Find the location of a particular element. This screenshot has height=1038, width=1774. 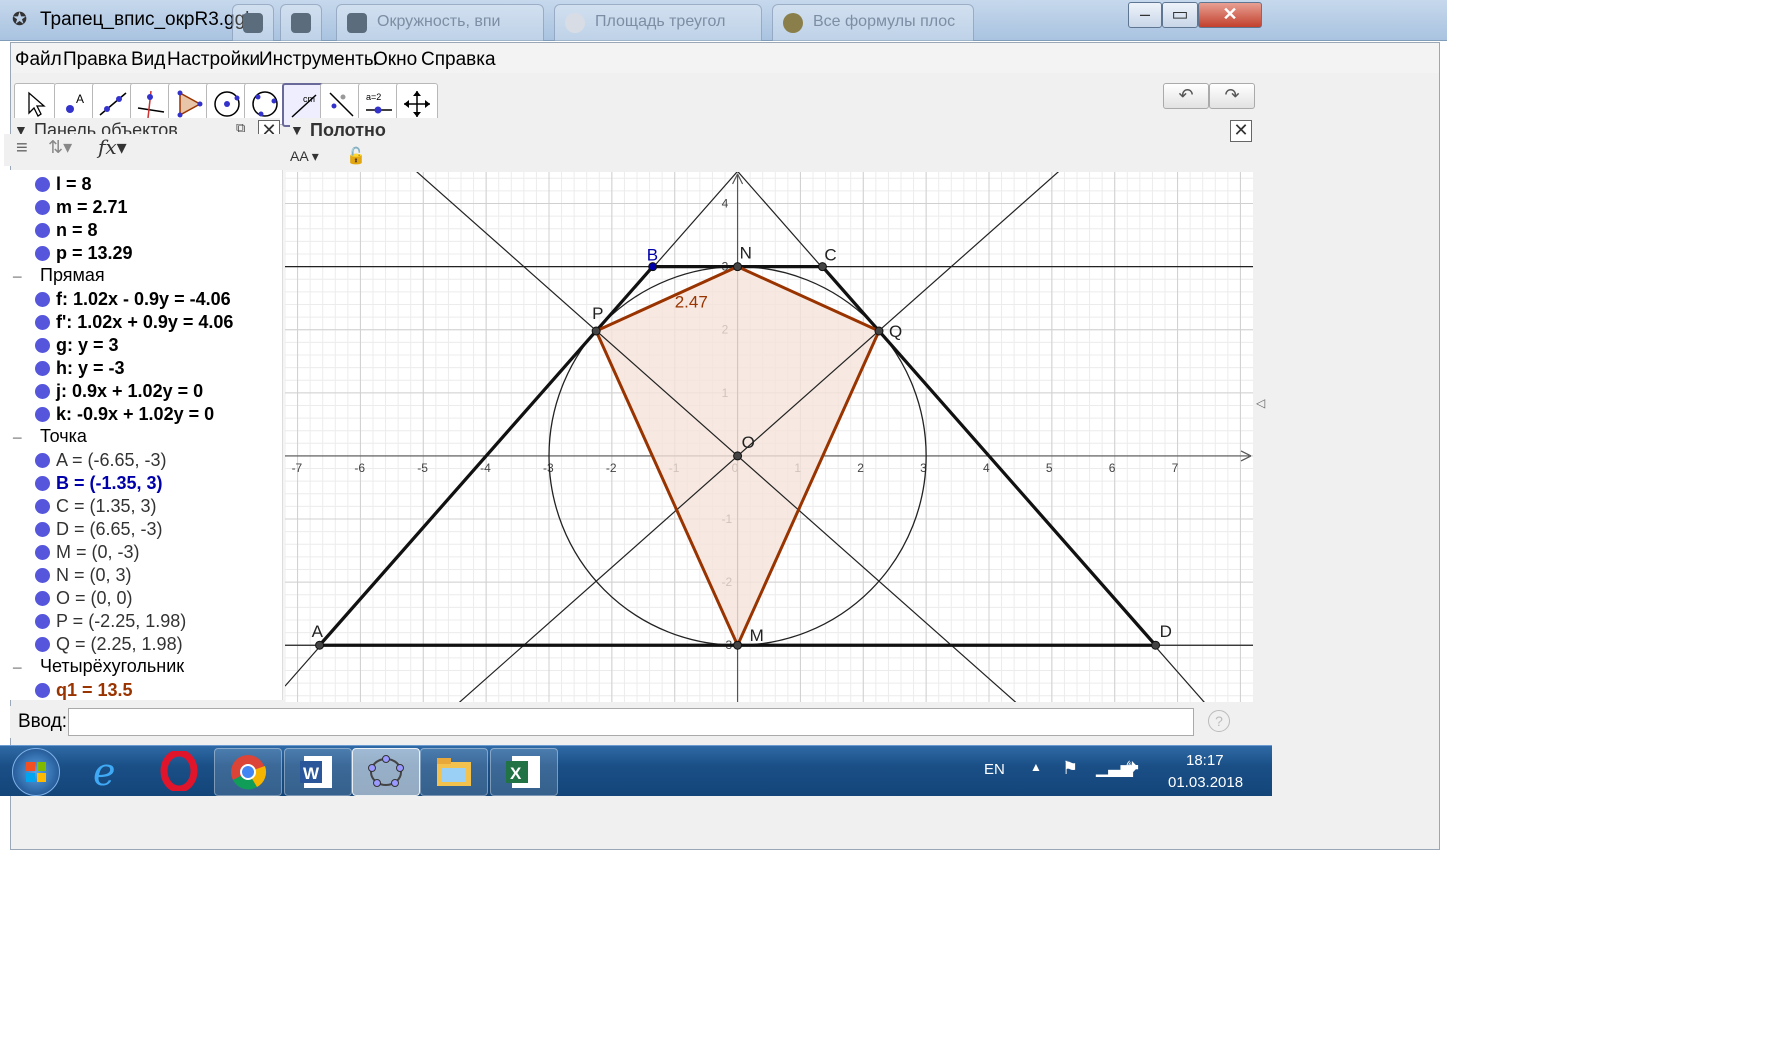

side-expand-icon: ◁ is located at coordinates (1260, 403).